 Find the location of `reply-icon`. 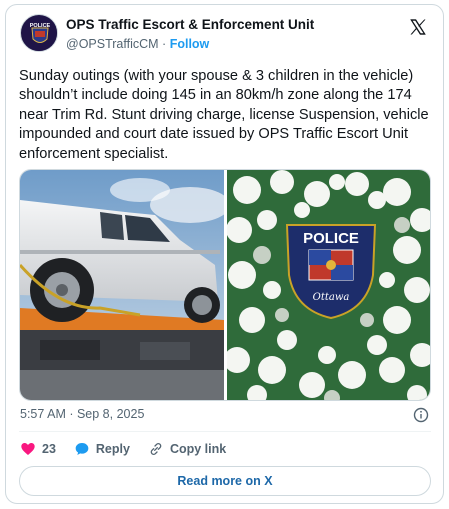

reply-icon is located at coordinates (82, 449).